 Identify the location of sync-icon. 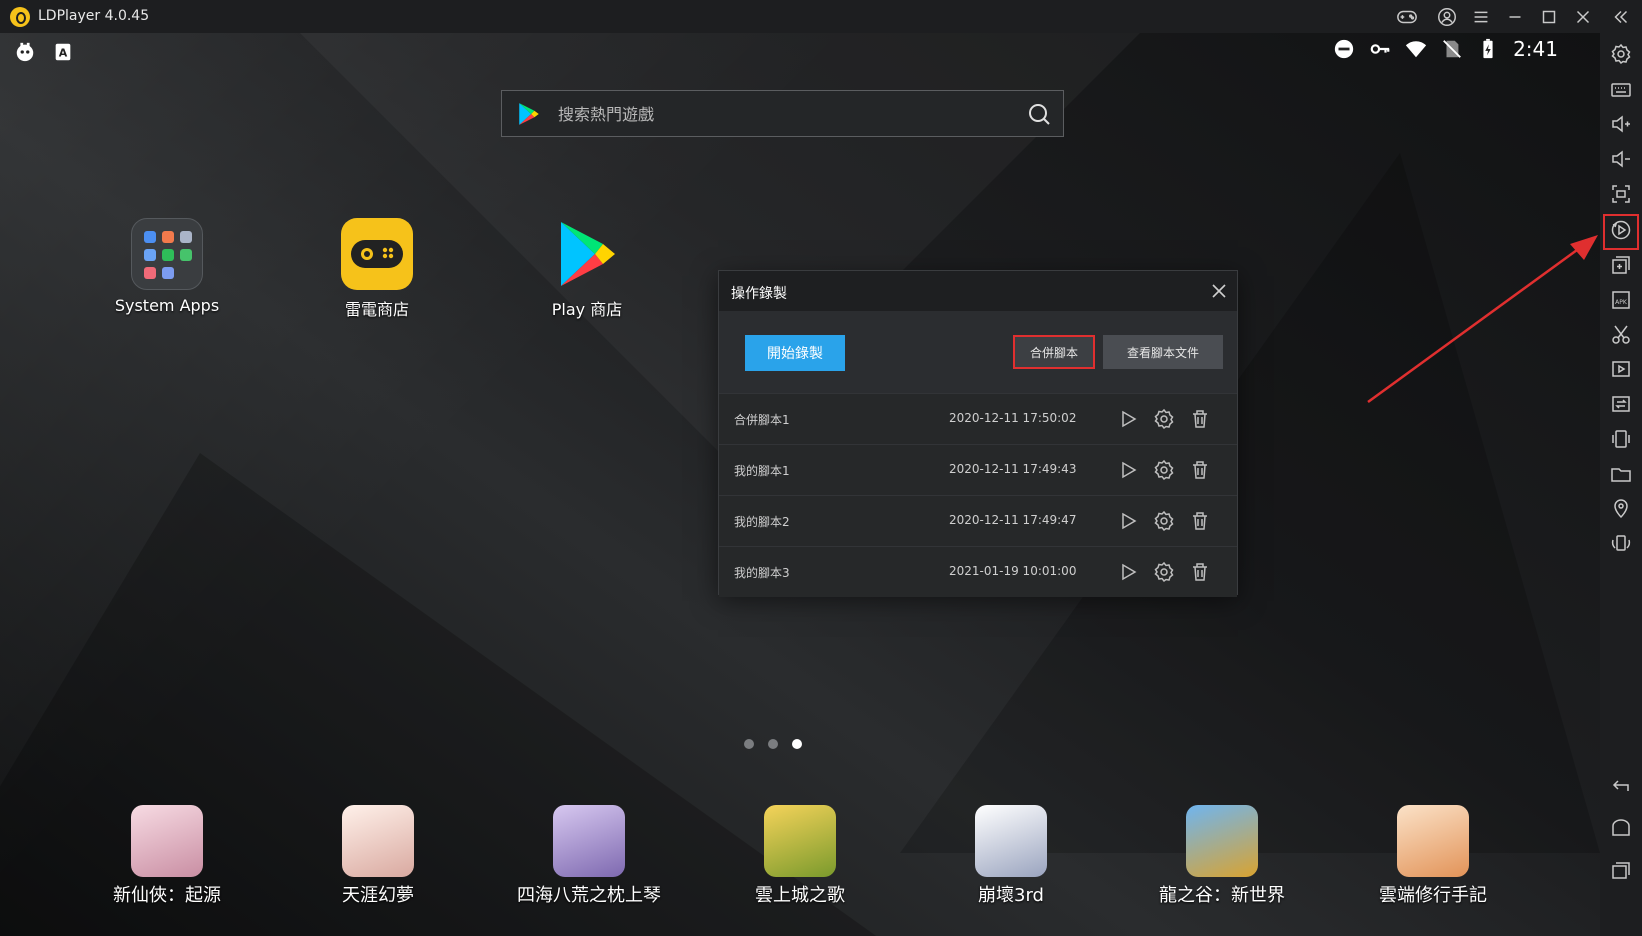
(1621, 404).